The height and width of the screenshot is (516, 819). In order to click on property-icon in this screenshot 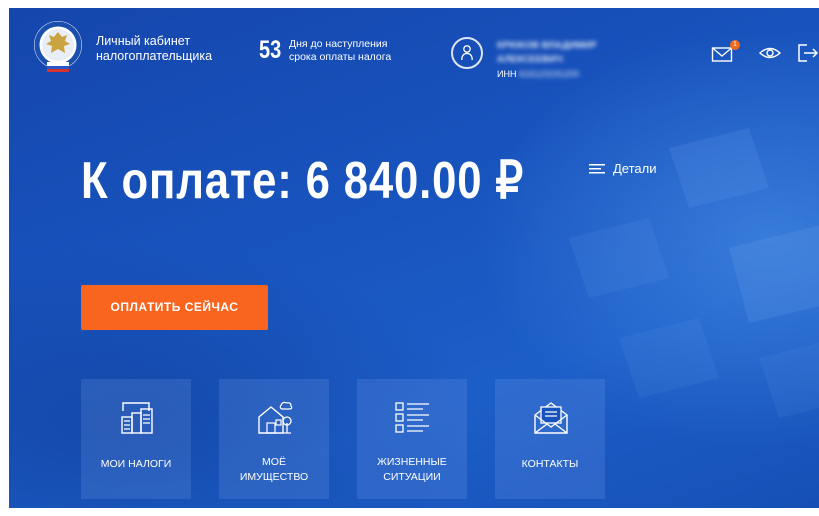, I will do `click(275, 417)`.